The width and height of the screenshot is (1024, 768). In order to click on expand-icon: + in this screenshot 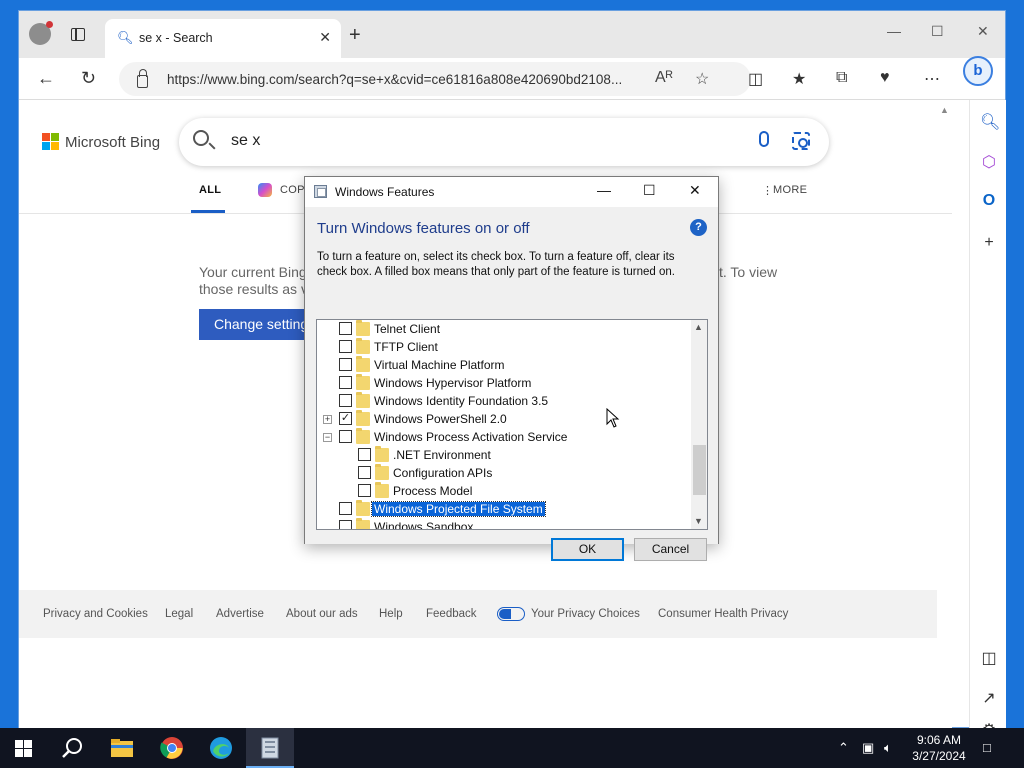, I will do `click(327, 419)`.